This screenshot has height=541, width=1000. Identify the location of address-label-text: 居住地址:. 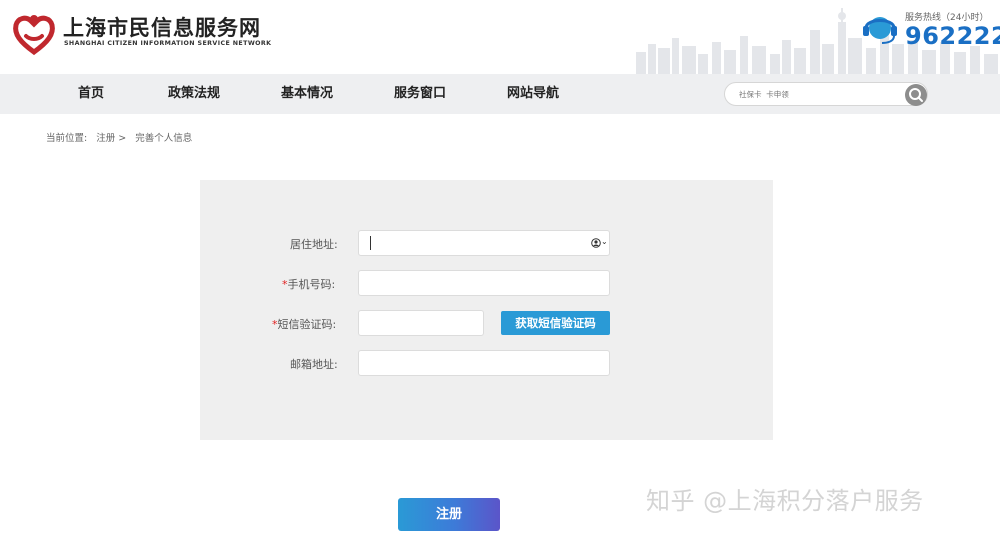
(314, 244).